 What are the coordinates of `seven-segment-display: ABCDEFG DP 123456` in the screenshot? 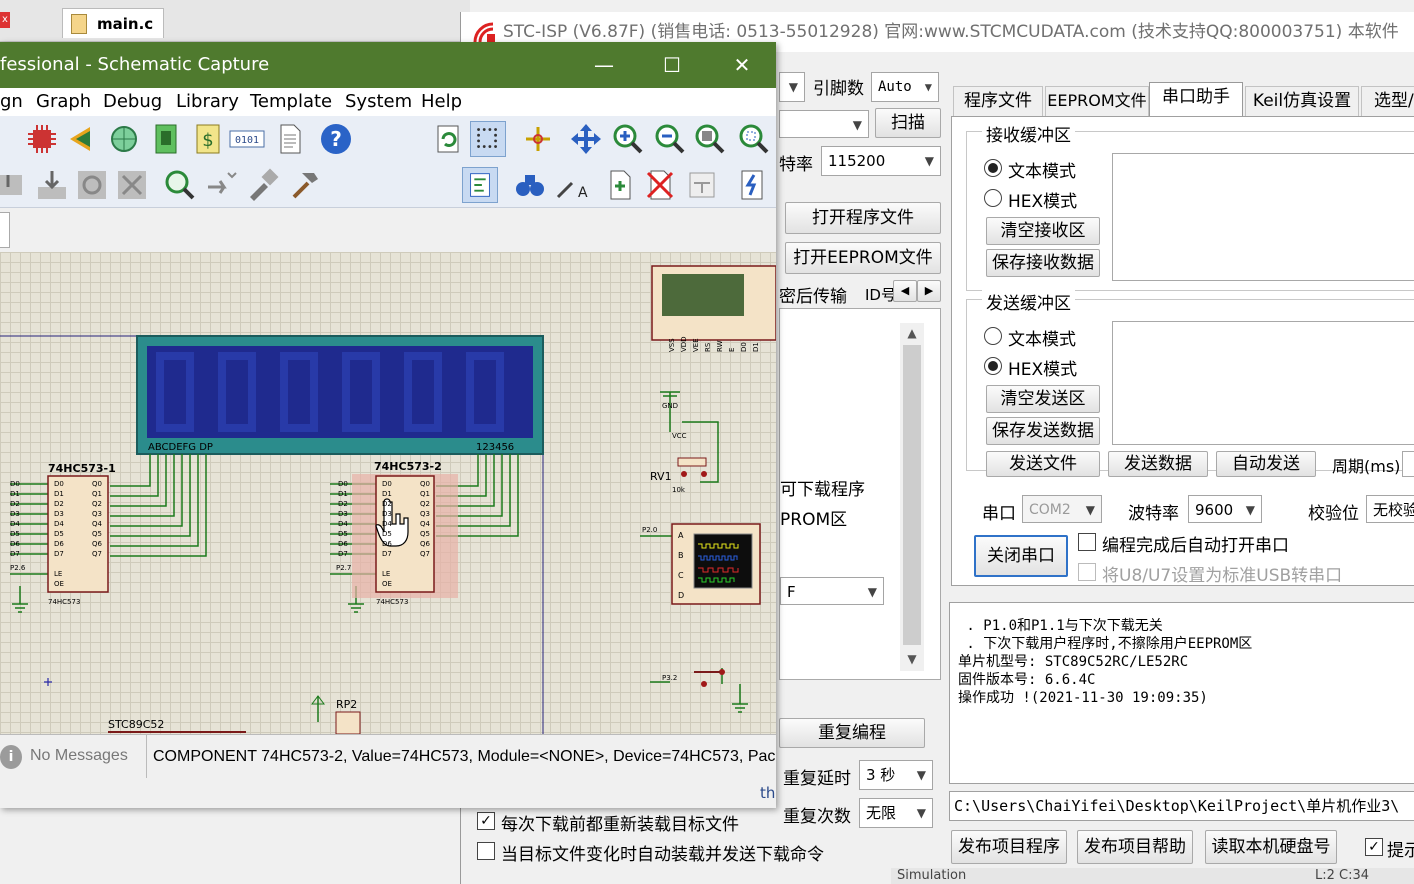 It's located at (340, 395).